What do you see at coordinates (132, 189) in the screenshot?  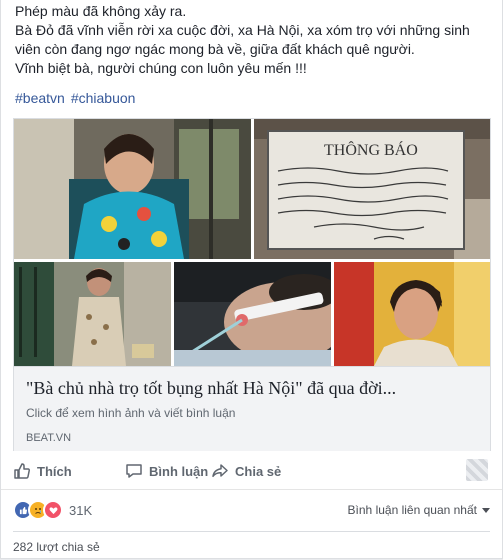 I see `woman-smiling-photo` at bounding box center [132, 189].